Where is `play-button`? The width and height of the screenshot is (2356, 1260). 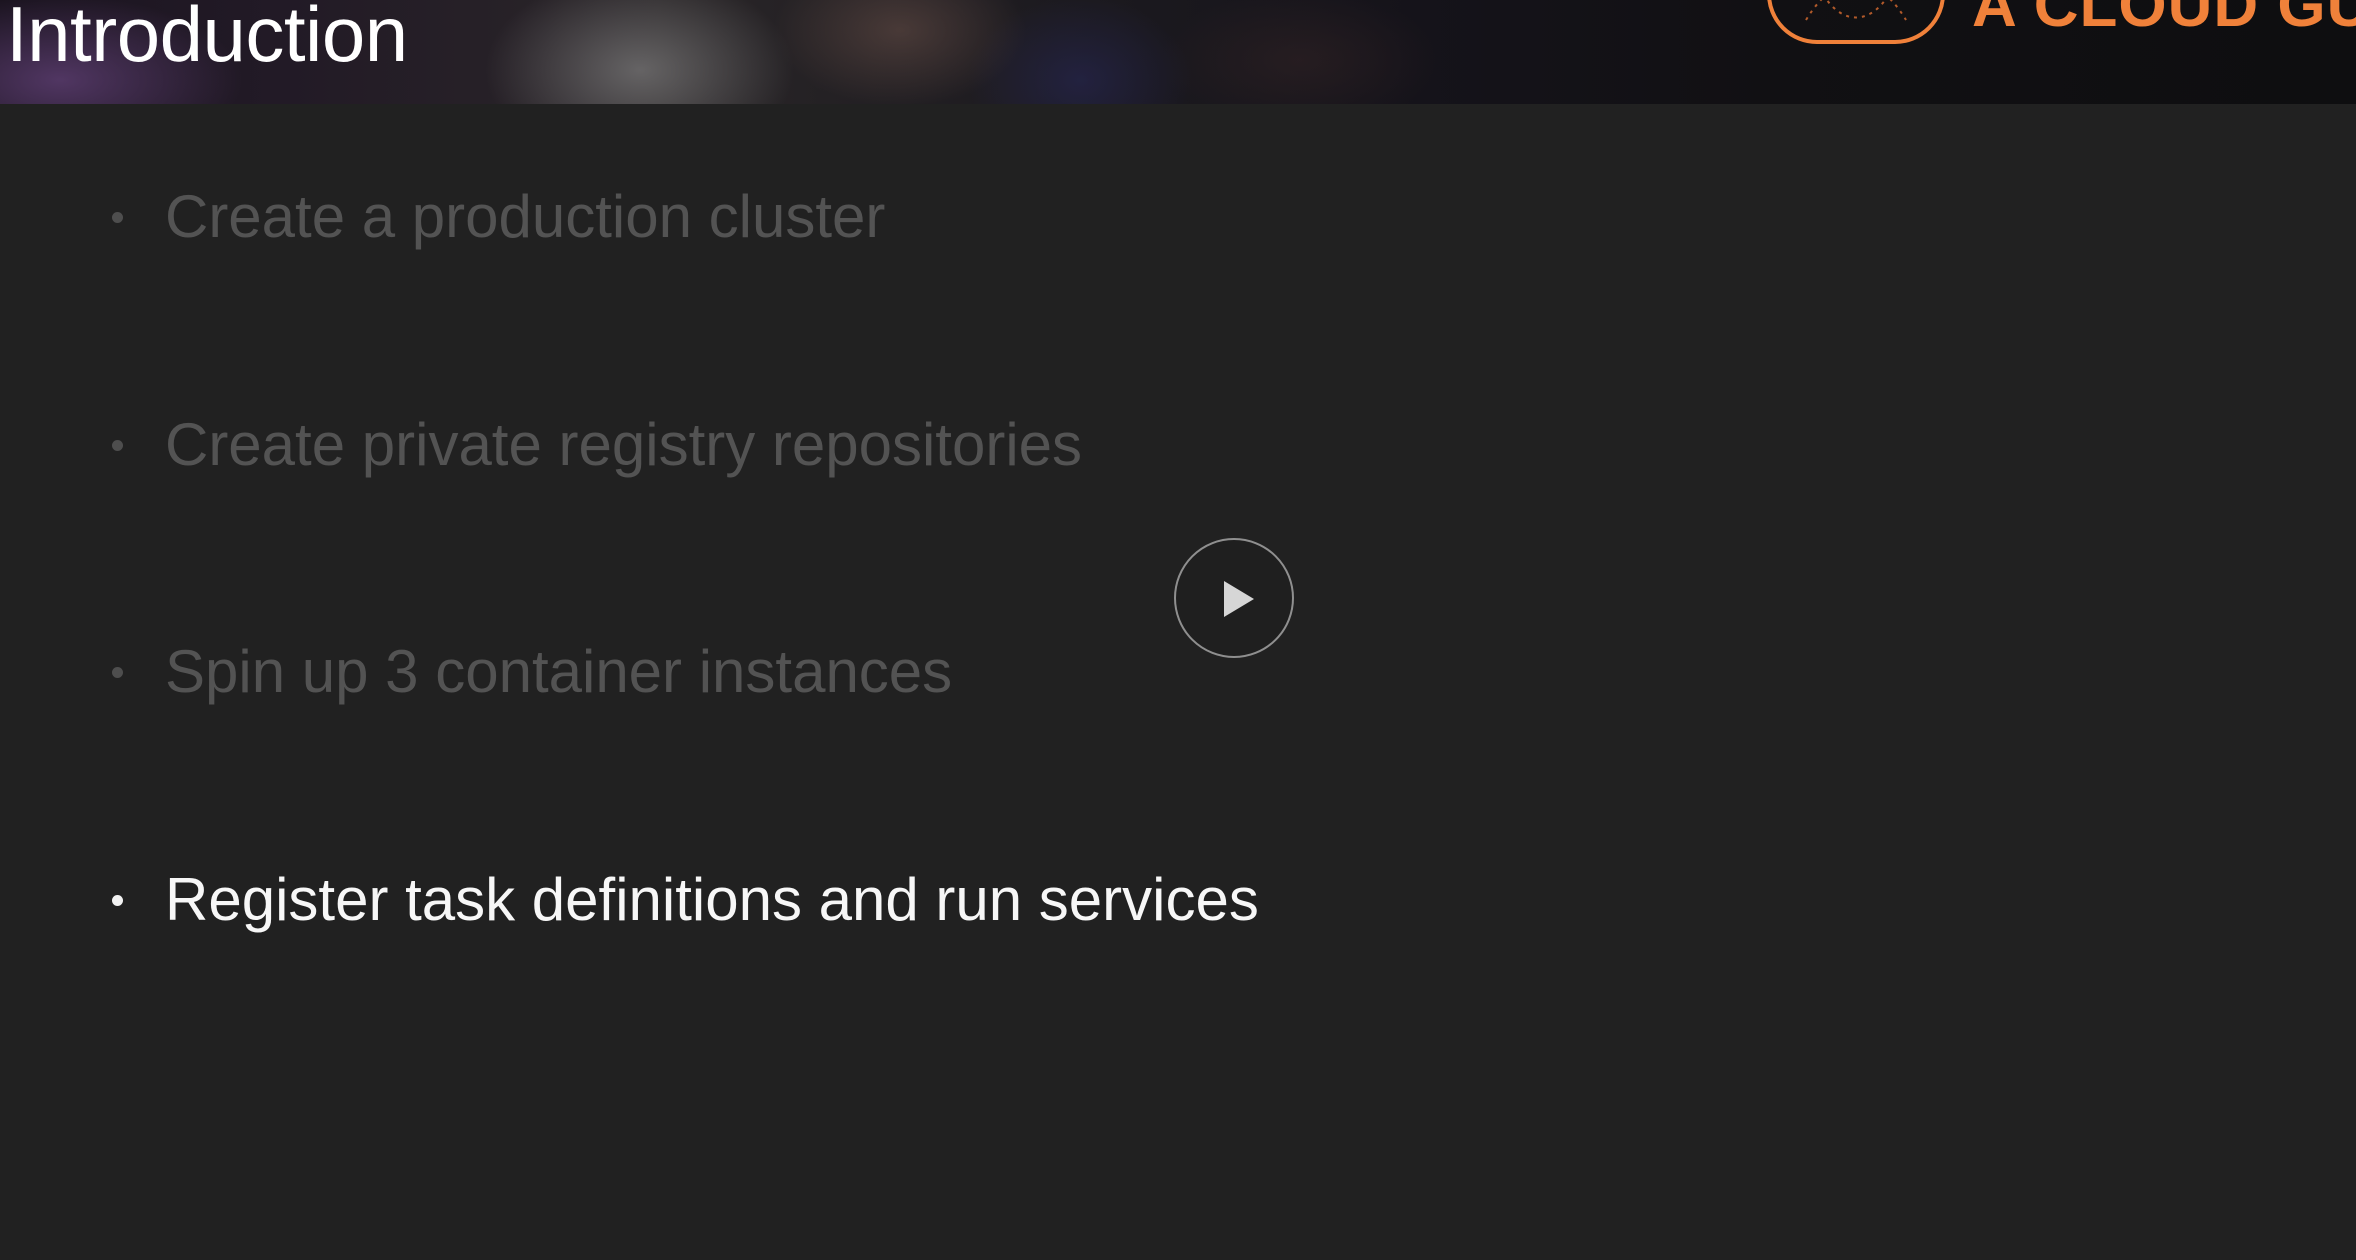
play-button is located at coordinates (1234, 598).